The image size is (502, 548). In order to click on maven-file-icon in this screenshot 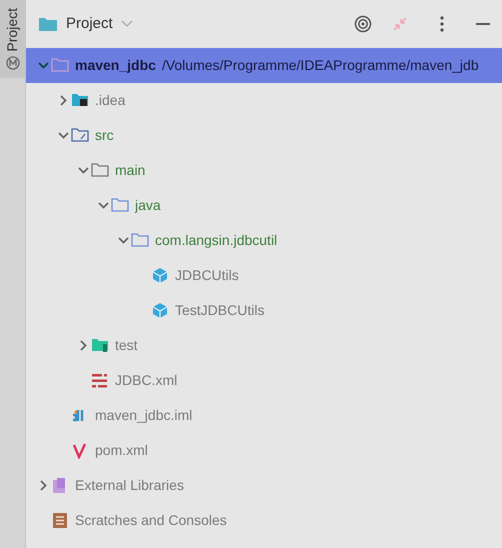, I will do `click(80, 450)`.